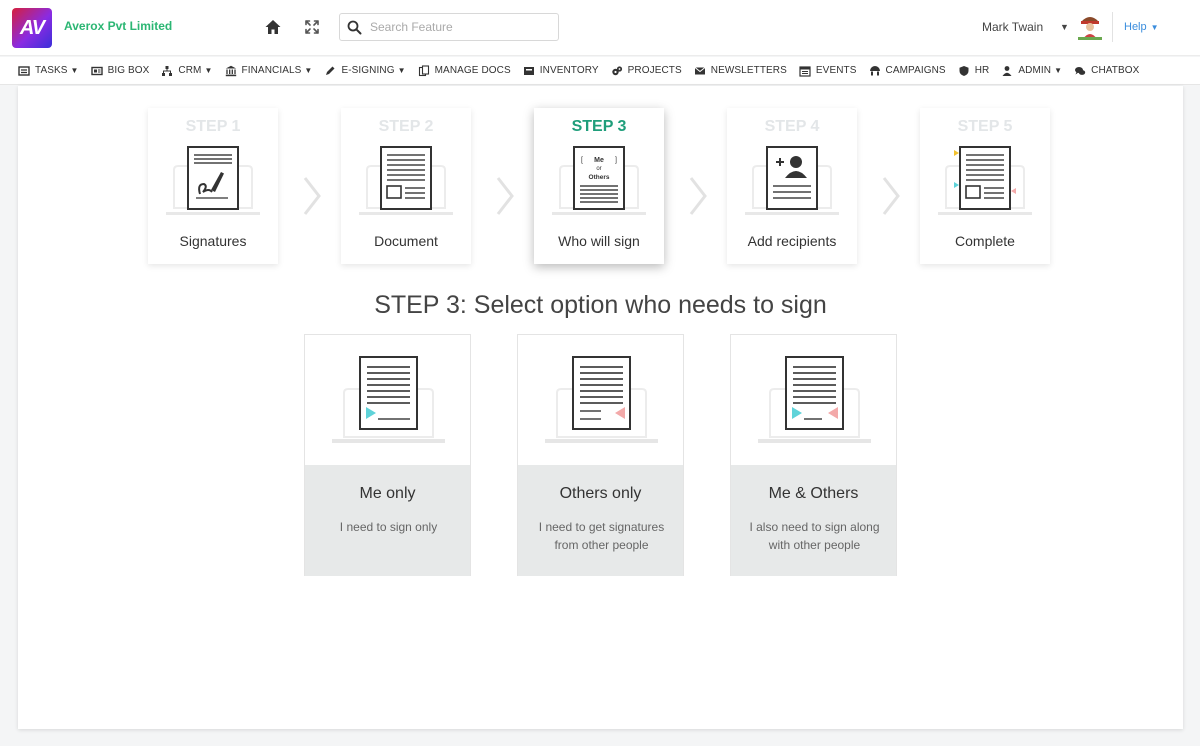  What do you see at coordinates (230, 70) in the screenshot?
I see `bank-icon` at bounding box center [230, 70].